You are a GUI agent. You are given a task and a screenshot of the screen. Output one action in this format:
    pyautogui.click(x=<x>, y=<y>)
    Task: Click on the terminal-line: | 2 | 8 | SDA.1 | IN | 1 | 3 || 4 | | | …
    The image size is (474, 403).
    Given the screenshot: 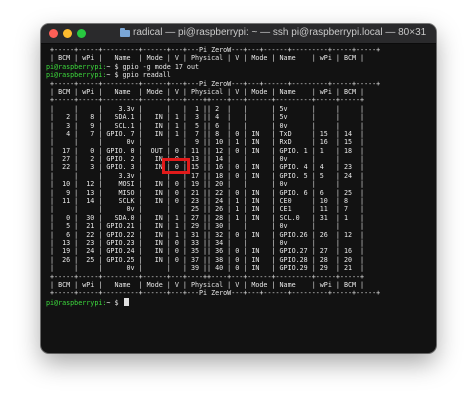 What is the action you would take?
    pyautogui.click(x=205, y=117)
    